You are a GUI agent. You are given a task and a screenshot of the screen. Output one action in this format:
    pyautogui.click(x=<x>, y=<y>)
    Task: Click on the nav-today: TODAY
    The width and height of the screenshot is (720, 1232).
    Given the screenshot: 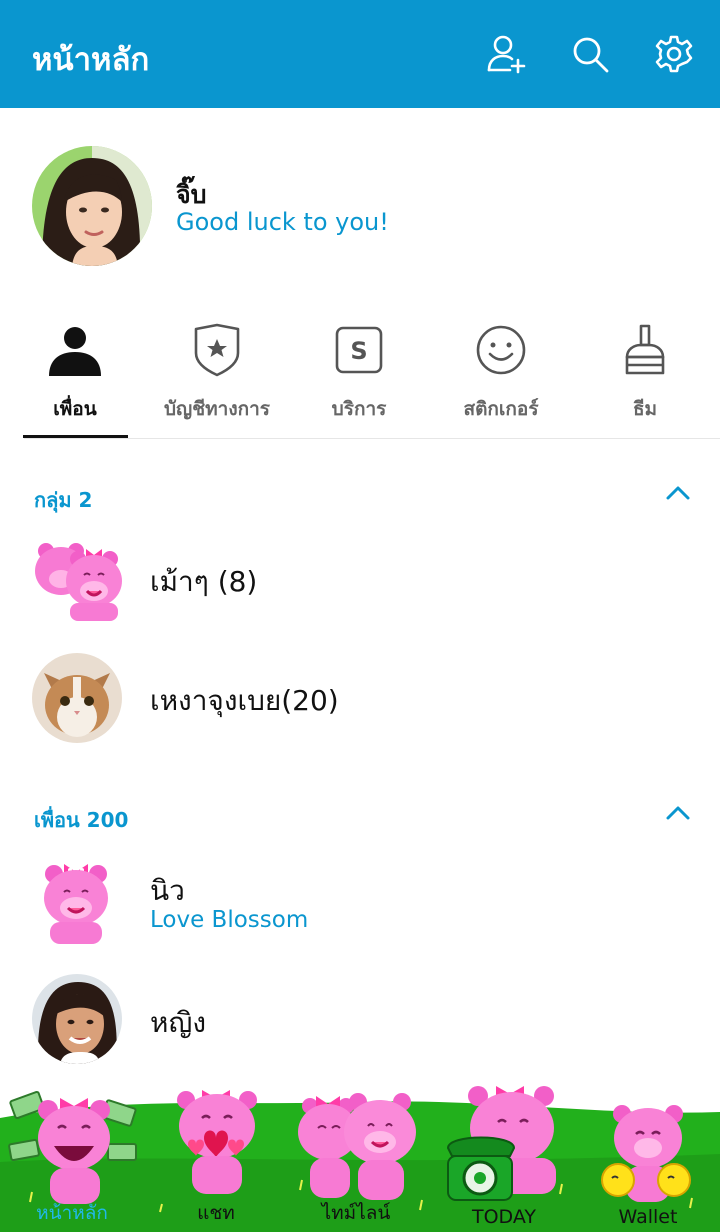 What is the action you would take?
    pyautogui.click(x=504, y=1217)
    